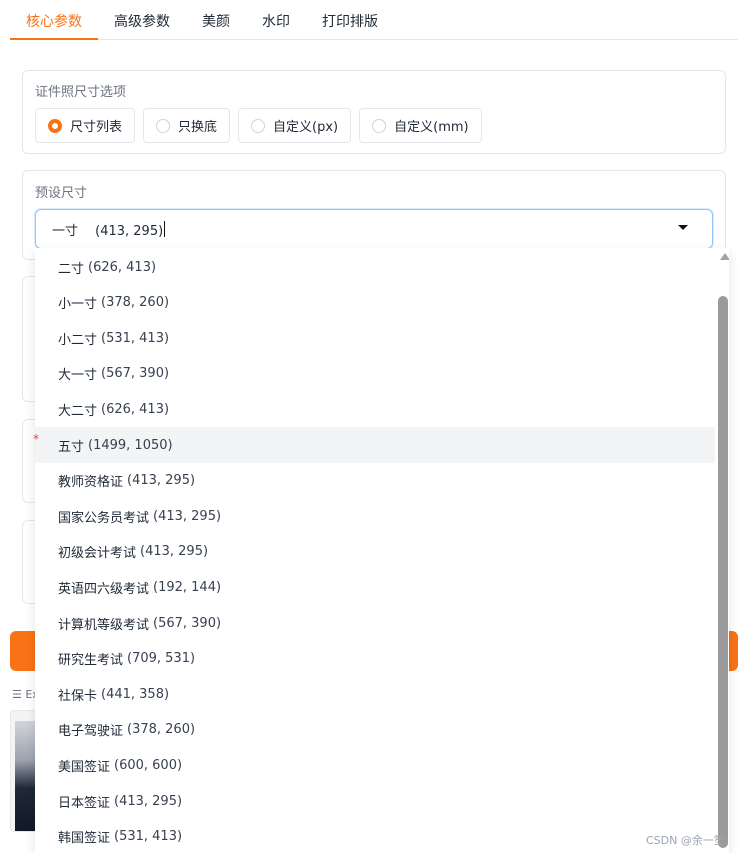 This screenshot has width=742, height=853. I want to click on dropdown-option: 社保卡 (441, 358), so click(375, 694).